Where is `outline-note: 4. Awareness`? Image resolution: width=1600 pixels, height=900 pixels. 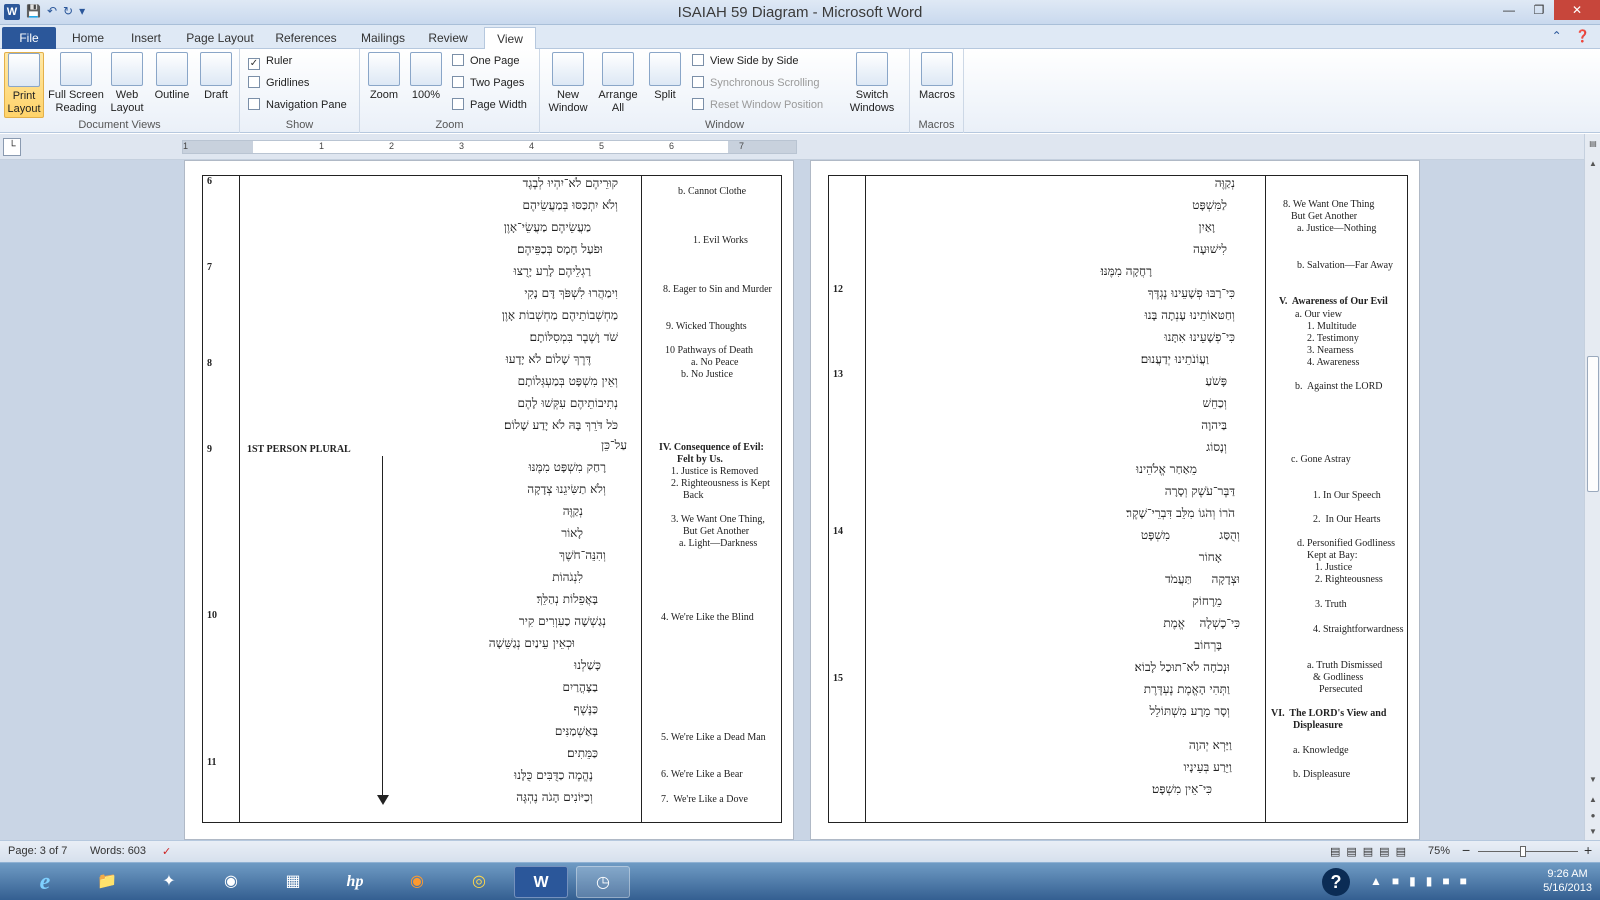
outline-note: 4. Awareness is located at coordinates (1333, 362).